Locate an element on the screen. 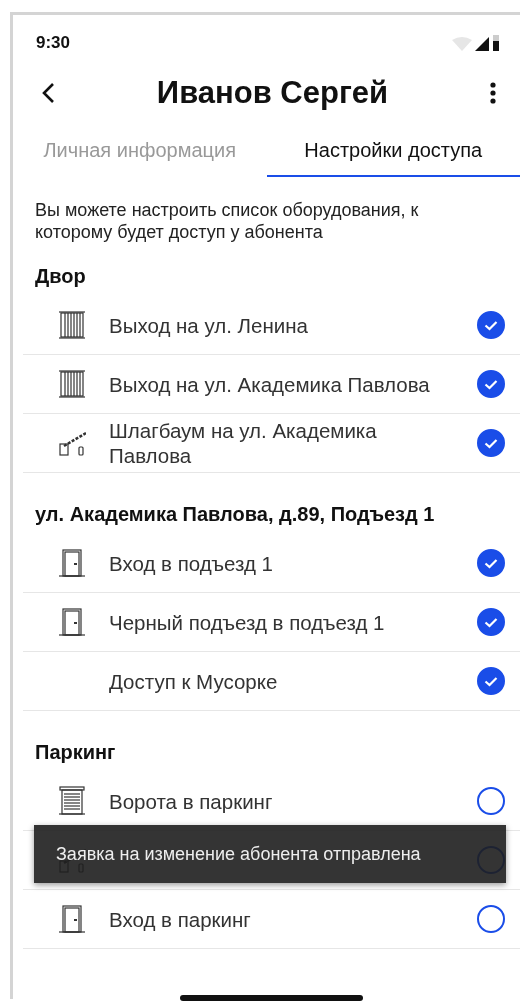  list-item: Вход в подъезд 1 is located at coordinates (271, 563).